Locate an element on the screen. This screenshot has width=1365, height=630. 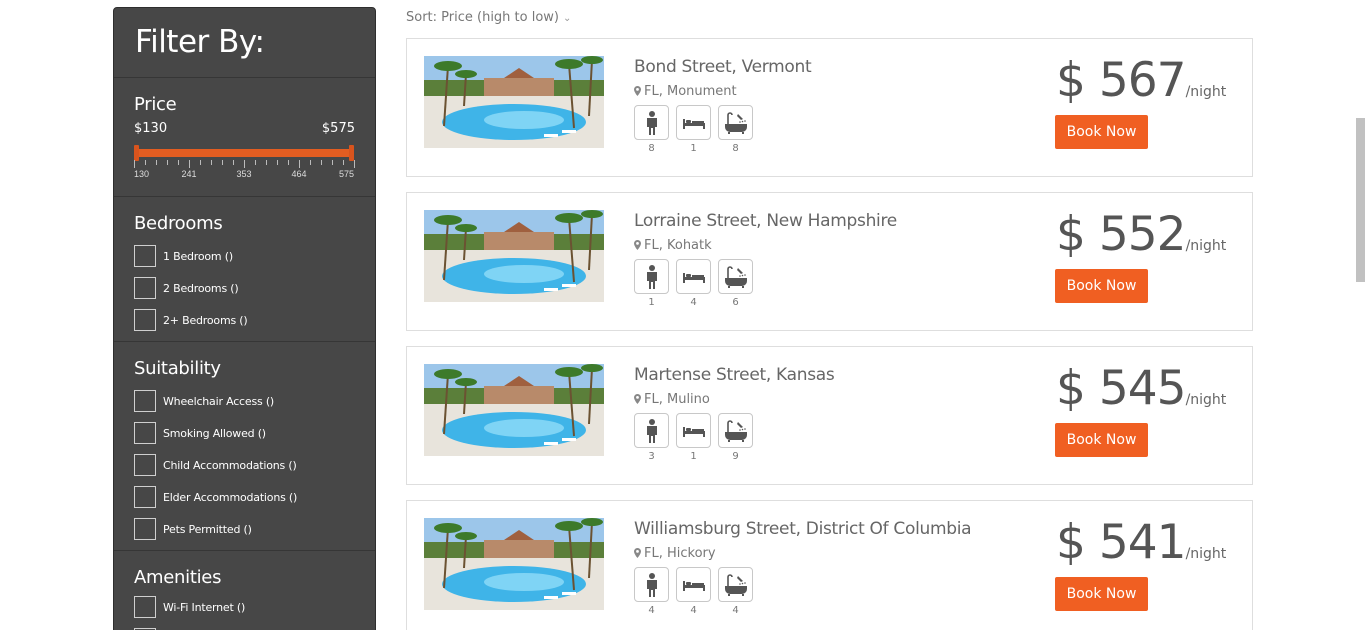
suitability-heading: Suitability is located at coordinates (177, 368).